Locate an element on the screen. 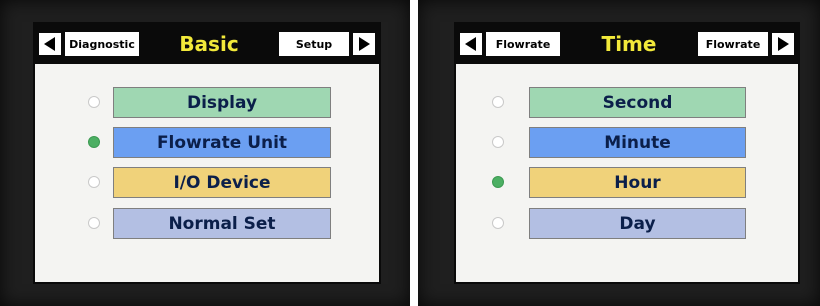 This screenshot has width=820, height=306. option-row-hour: Hour is located at coordinates (627, 183).